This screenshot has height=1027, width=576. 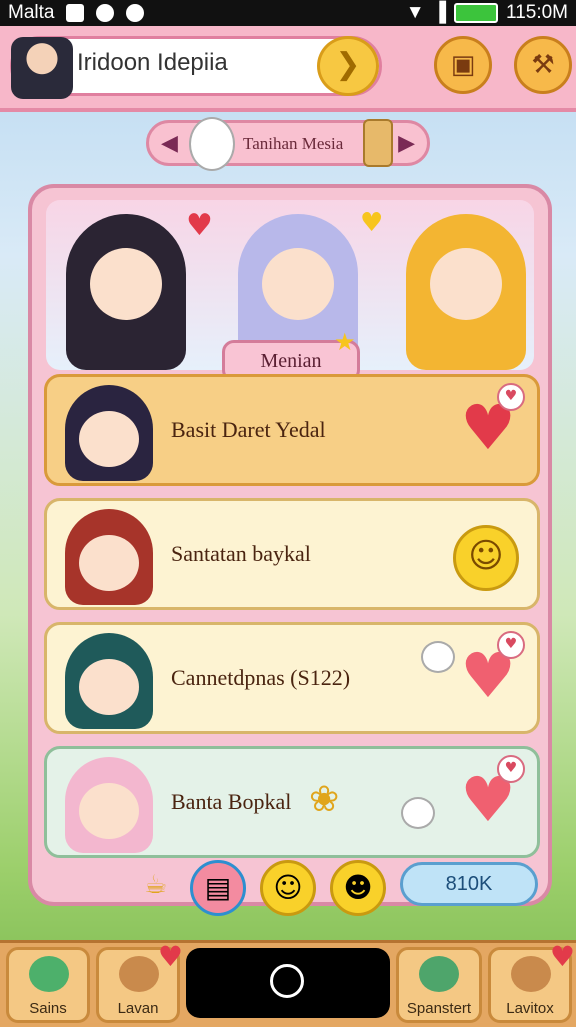 I want to click on wink-icon: ☻, so click(x=358, y=887).